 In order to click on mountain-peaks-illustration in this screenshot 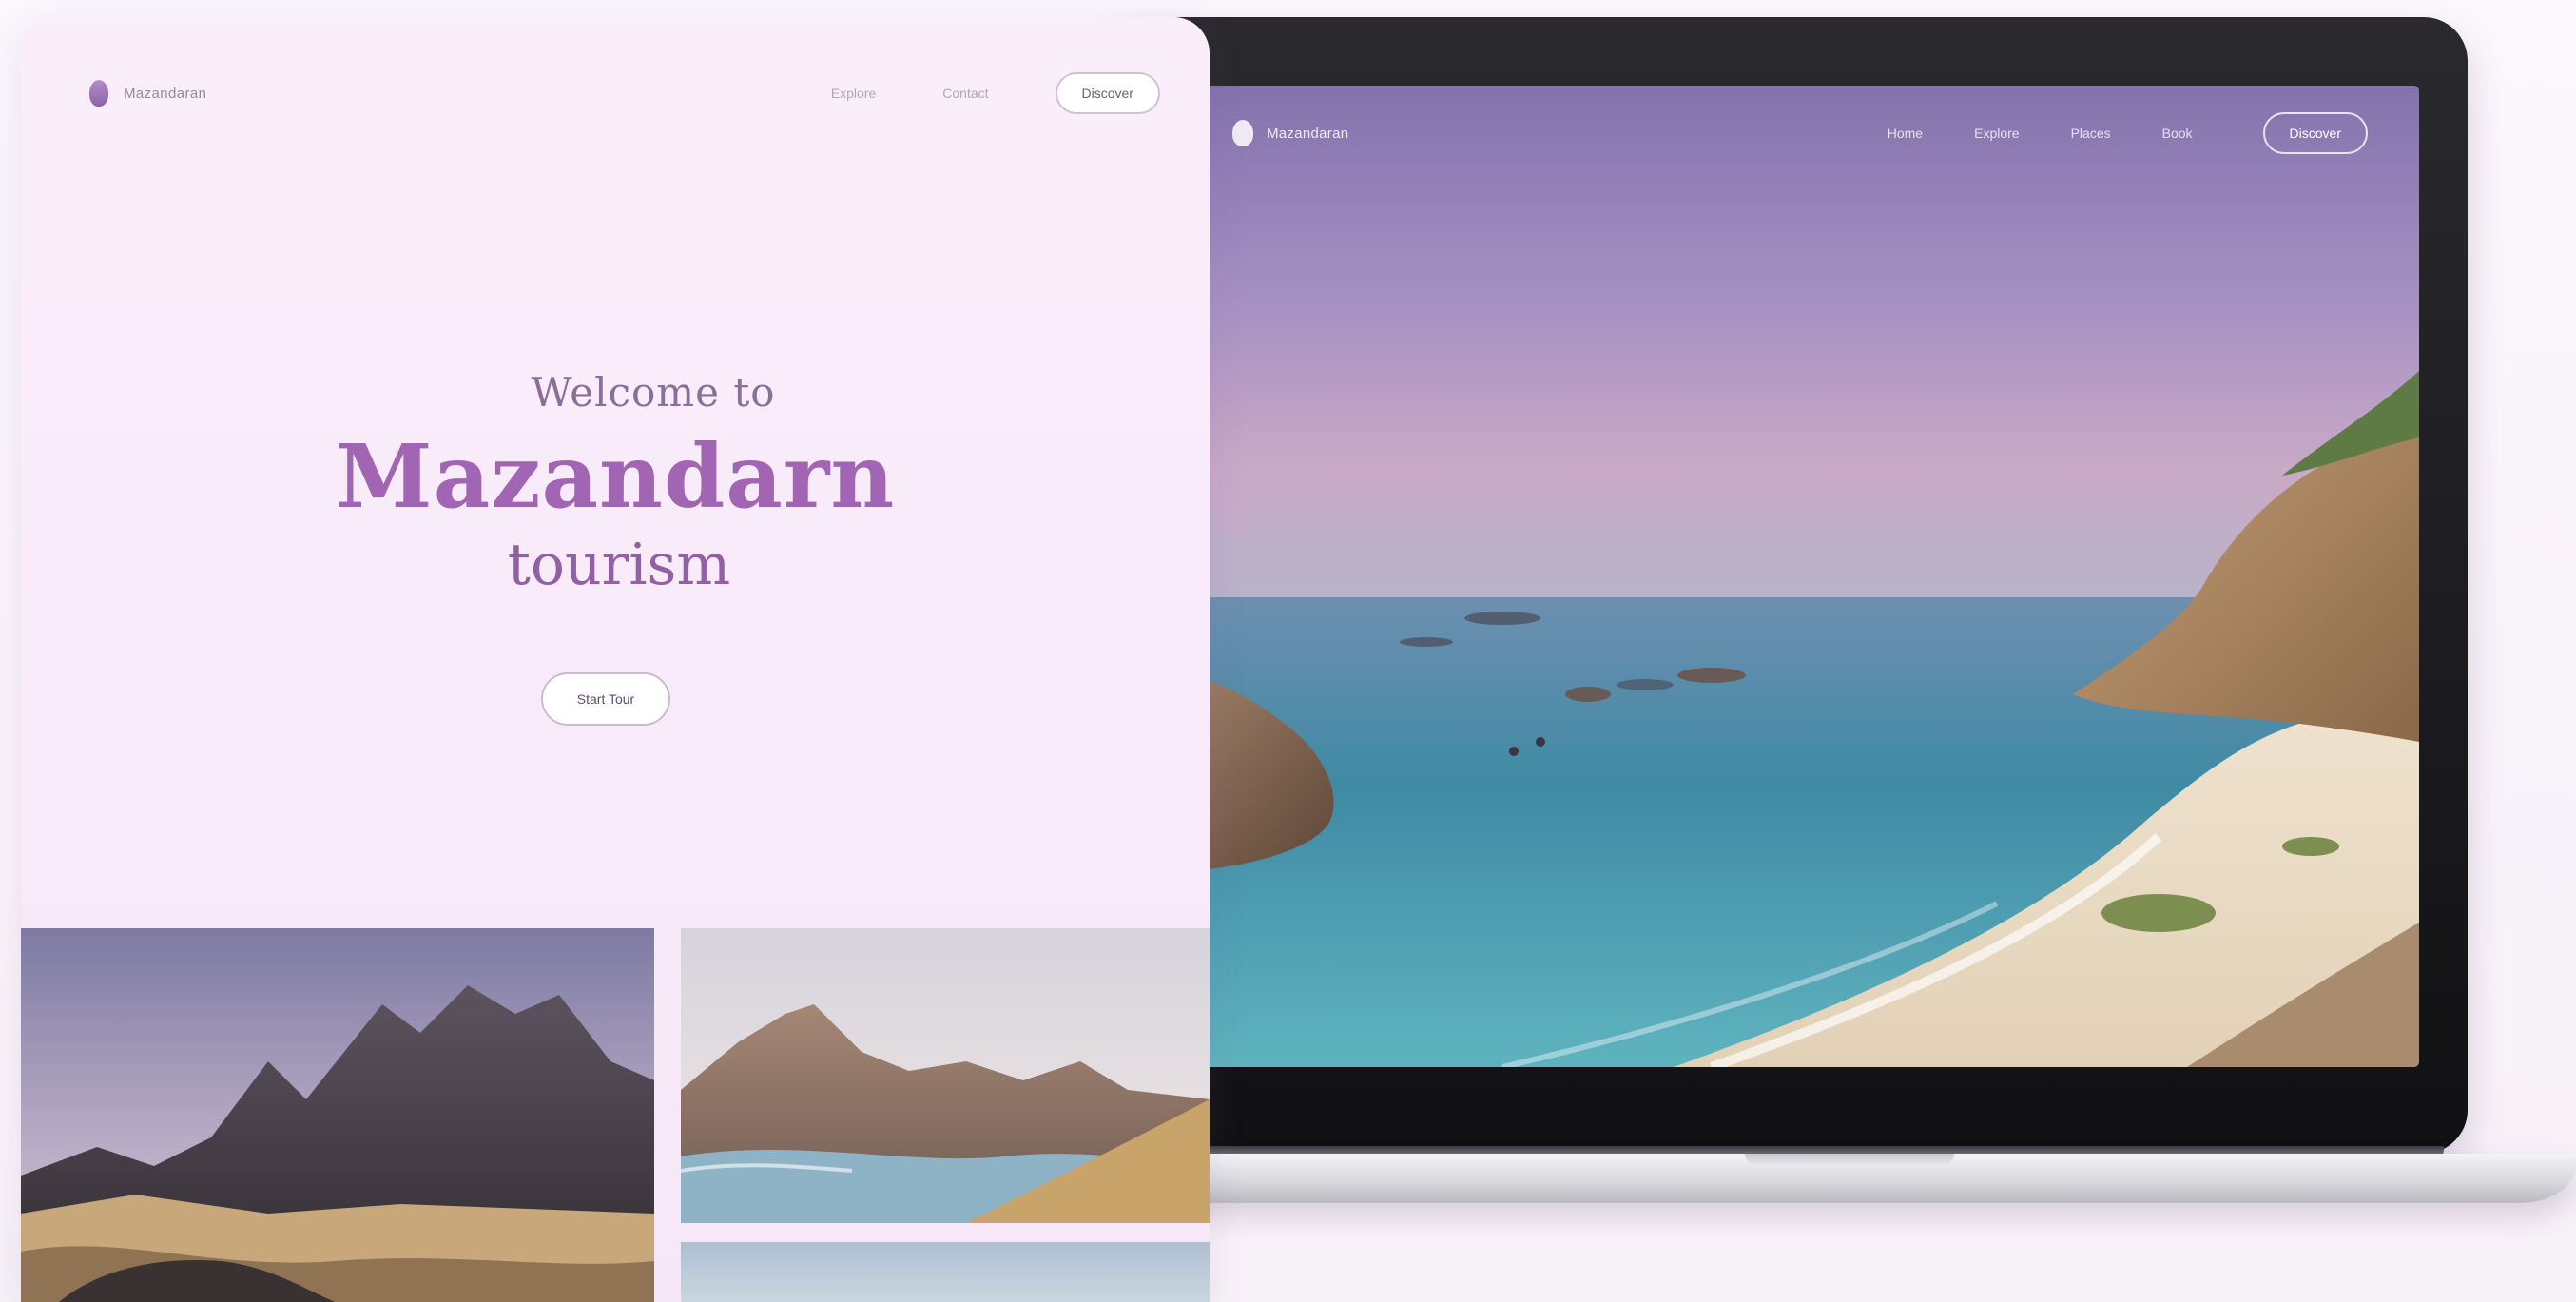, I will do `click(337, 1115)`.